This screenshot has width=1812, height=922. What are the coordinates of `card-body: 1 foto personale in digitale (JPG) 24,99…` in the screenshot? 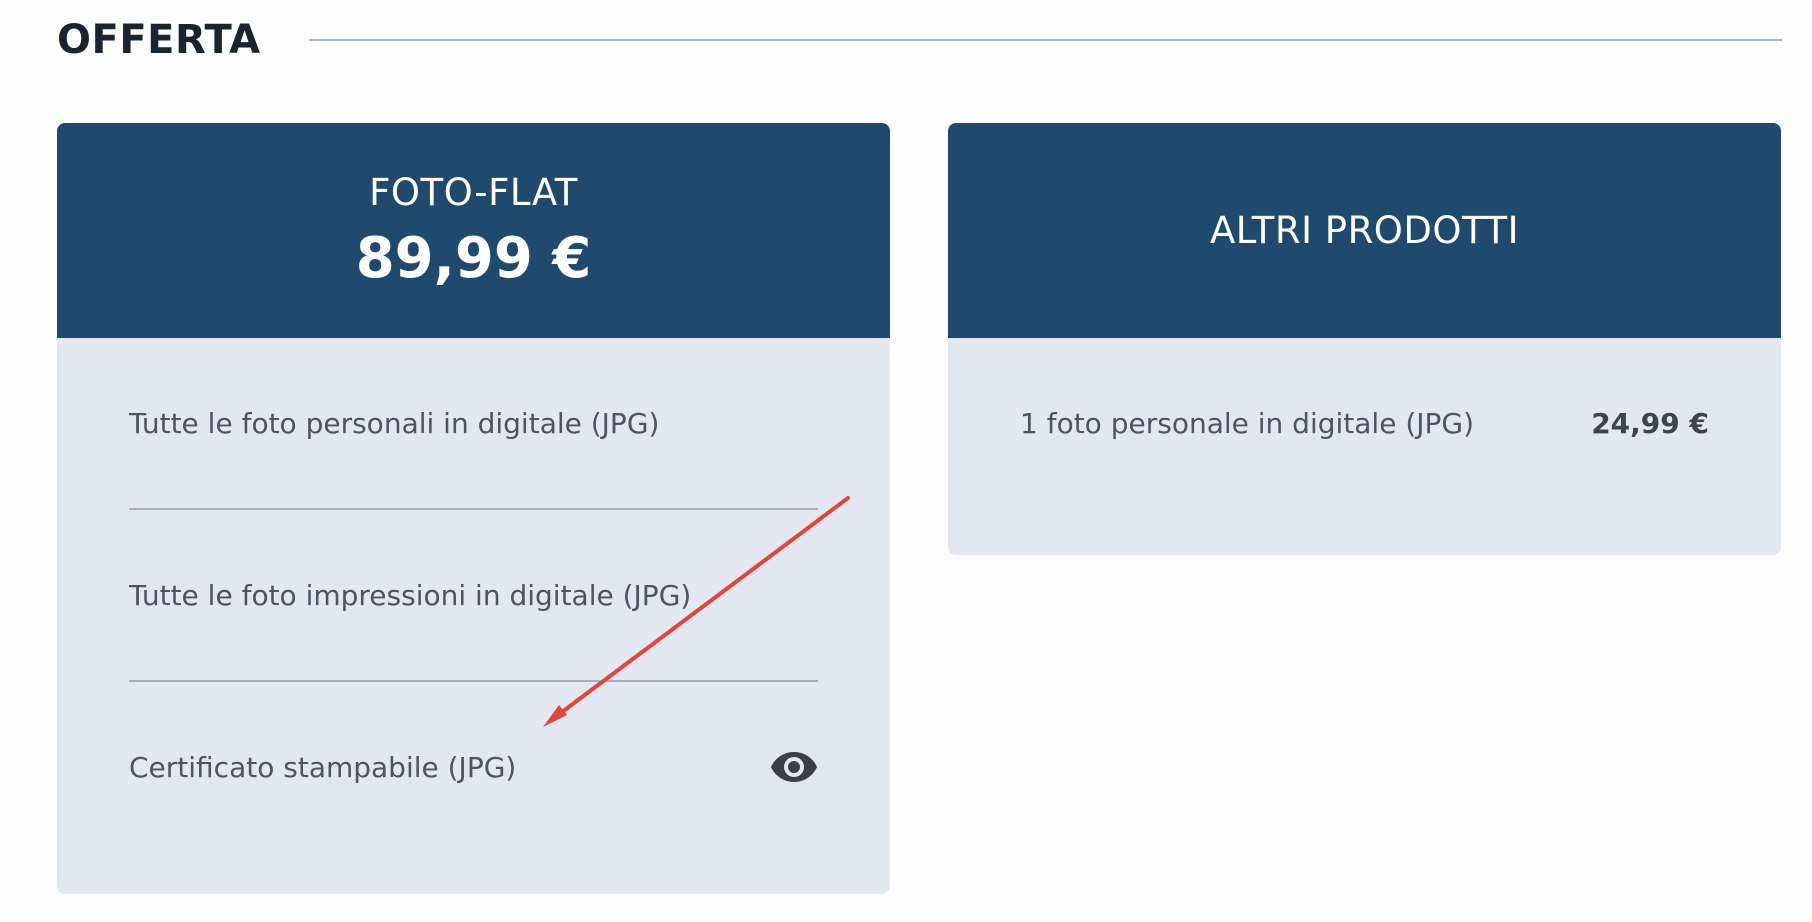 It's located at (1364, 423).